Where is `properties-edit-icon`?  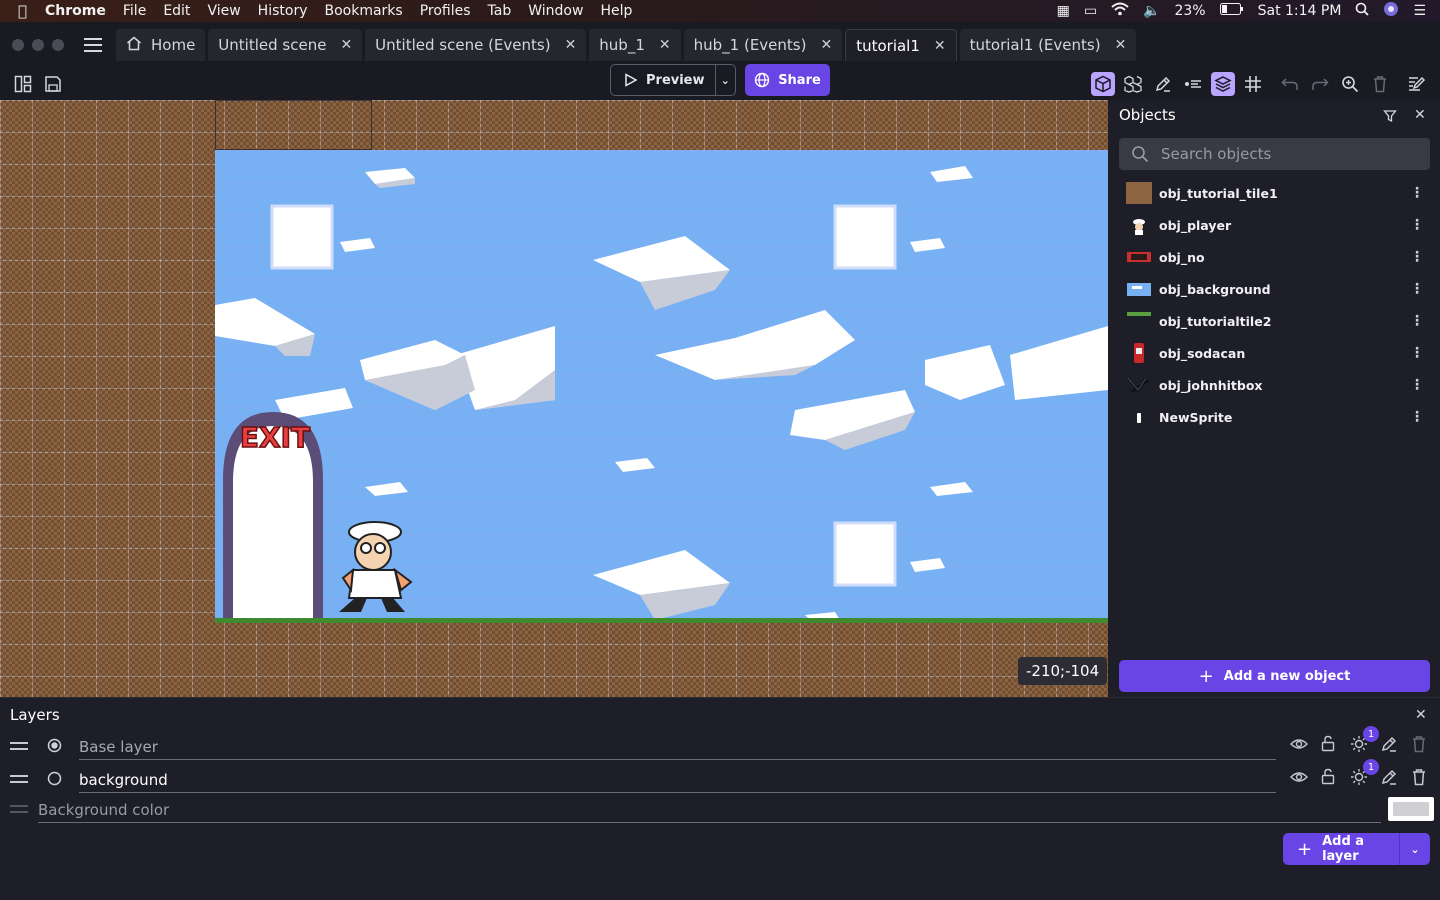 properties-edit-icon is located at coordinates (1163, 84).